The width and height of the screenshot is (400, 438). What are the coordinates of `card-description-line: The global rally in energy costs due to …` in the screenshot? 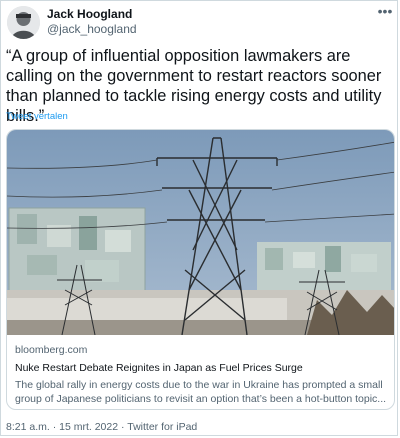 It's located at (199, 385).